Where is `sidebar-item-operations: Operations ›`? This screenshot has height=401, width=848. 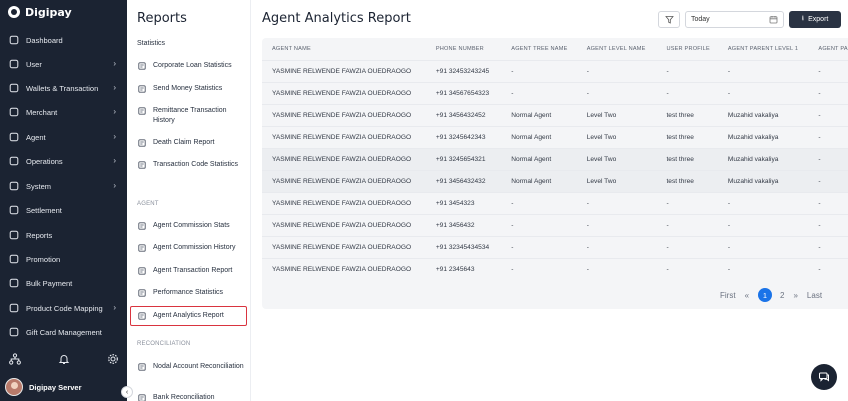 sidebar-item-operations: Operations › is located at coordinates (63, 161).